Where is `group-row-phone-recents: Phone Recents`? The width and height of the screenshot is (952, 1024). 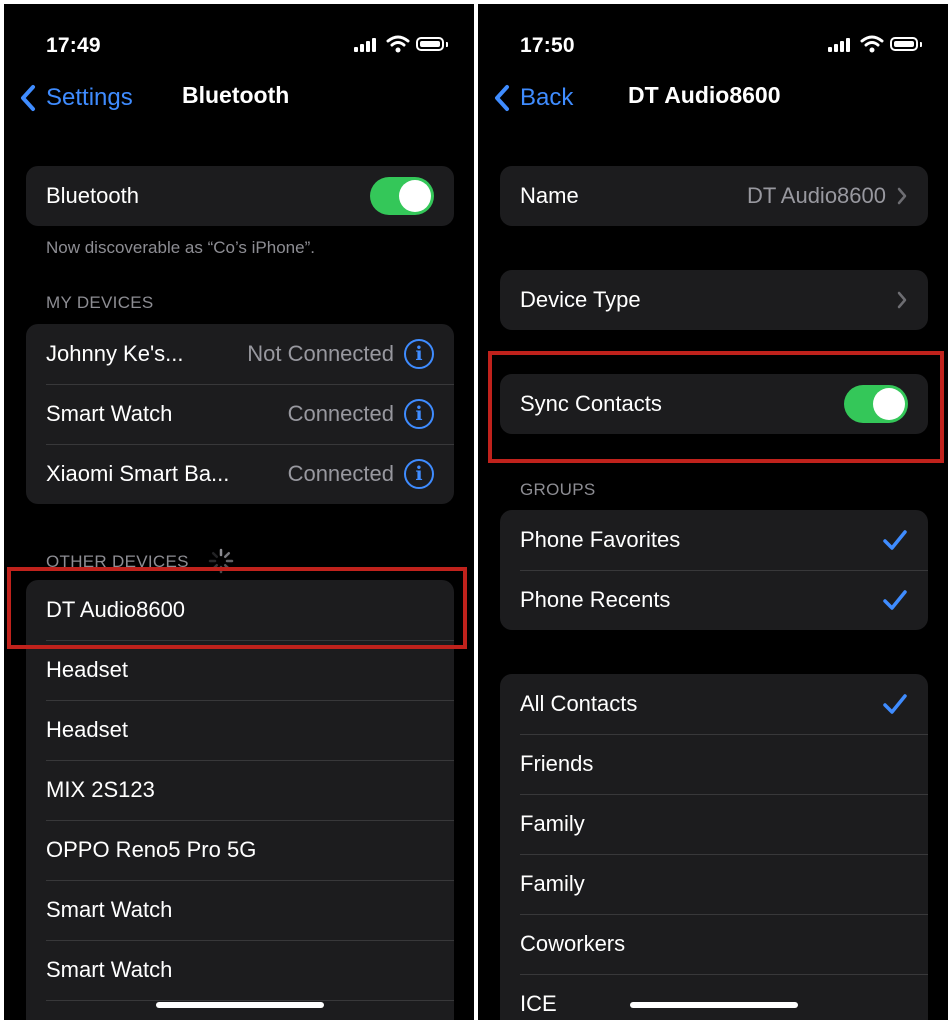
group-row-phone-recents: Phone Recents is located at coordinates (714, 600).